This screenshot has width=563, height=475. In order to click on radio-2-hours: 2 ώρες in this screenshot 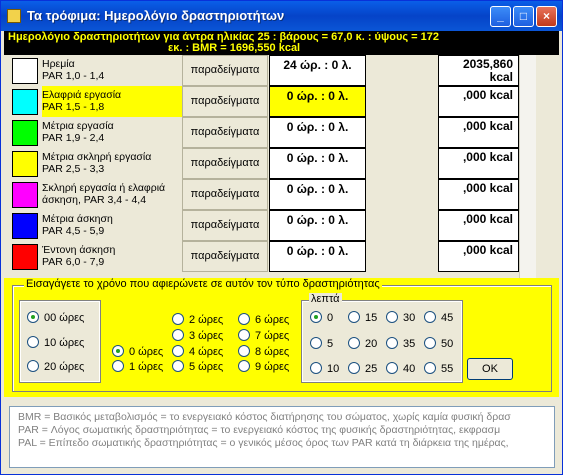, I will do `click(197, 321)`.